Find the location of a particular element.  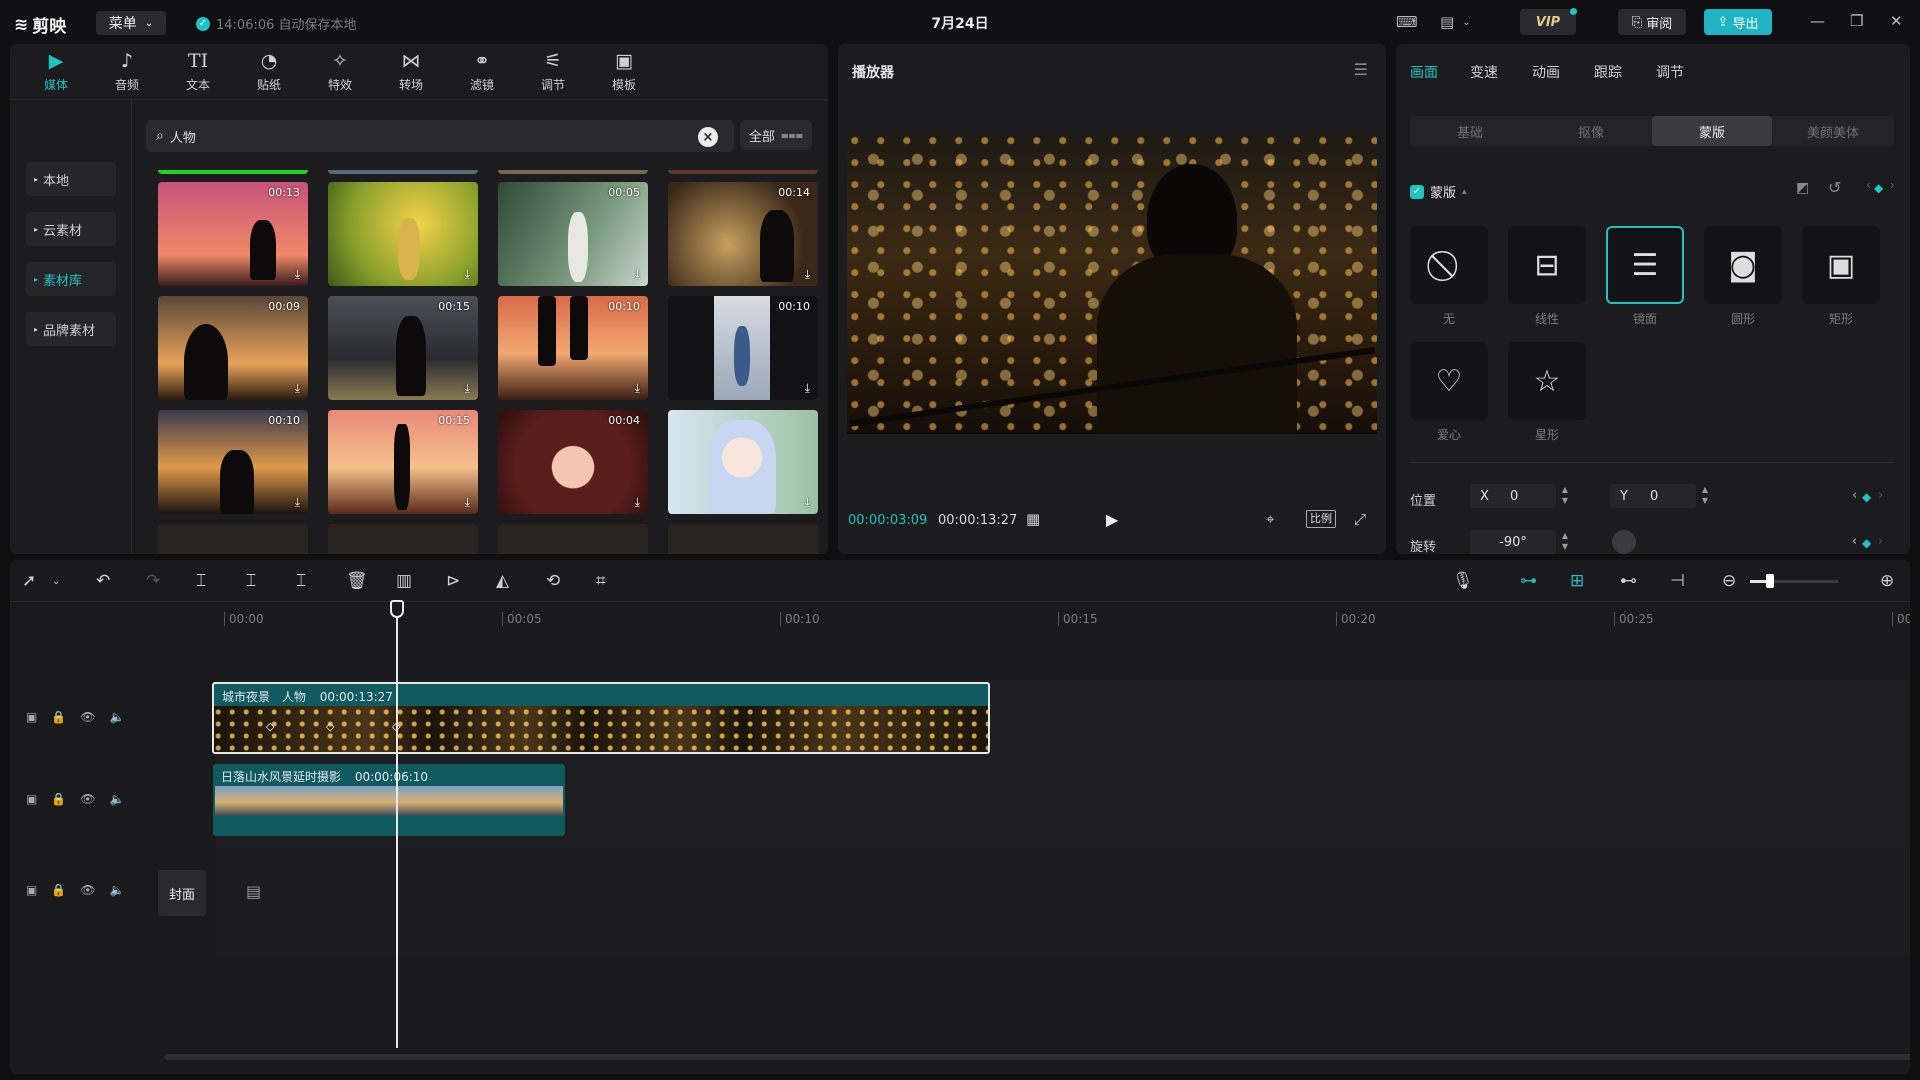

crop-icon: ⌗ is located at coordinates (601, 581).